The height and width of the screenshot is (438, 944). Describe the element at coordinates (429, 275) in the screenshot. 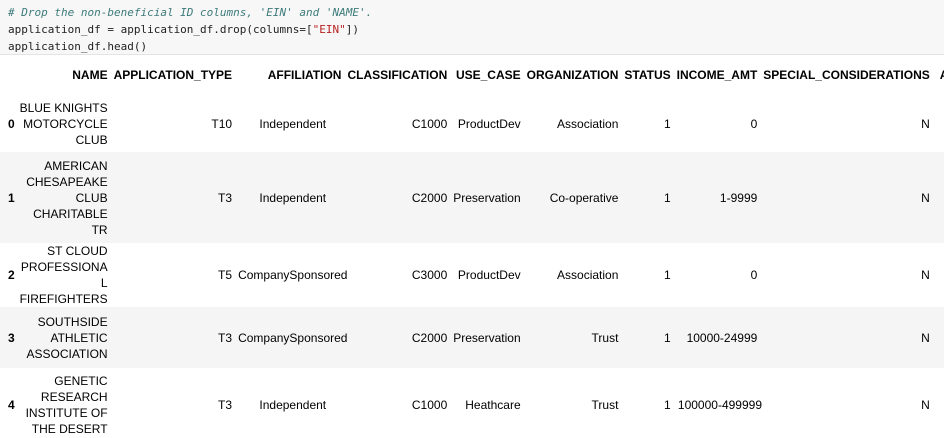

I see `cell-classification: C3000` at that location.